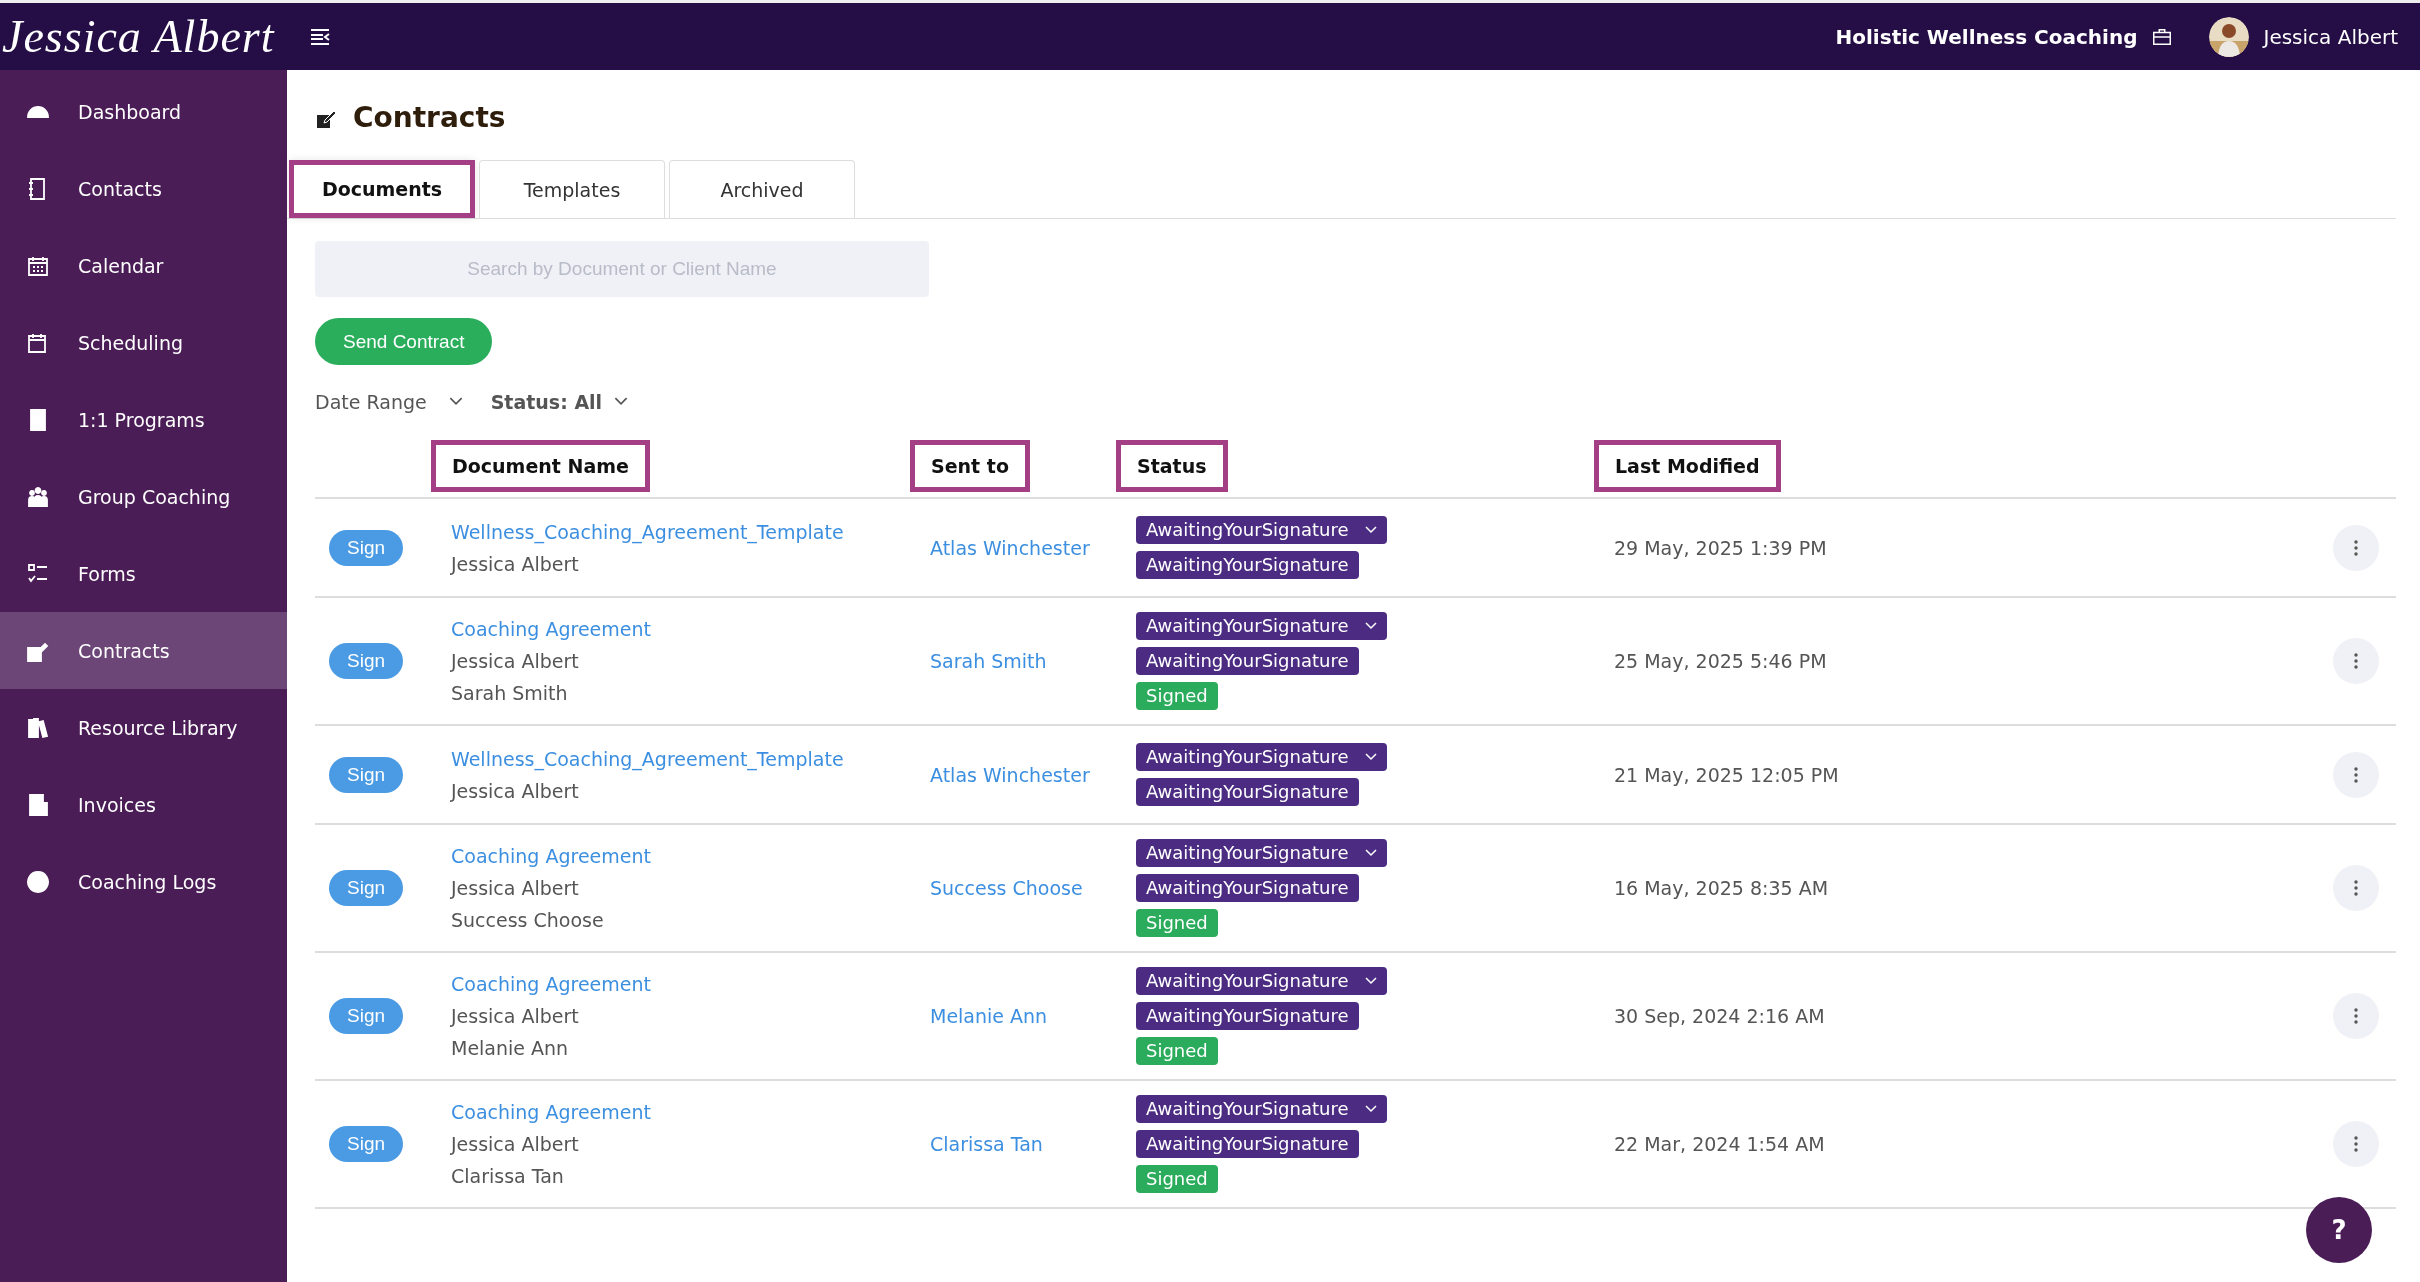 This screenshot has width=2420, height=1282. What do you see at coordinates (143, 881) in the screenshot?
I see `sidebar-item: Coaching Logs` at bounding box center [143, 881].